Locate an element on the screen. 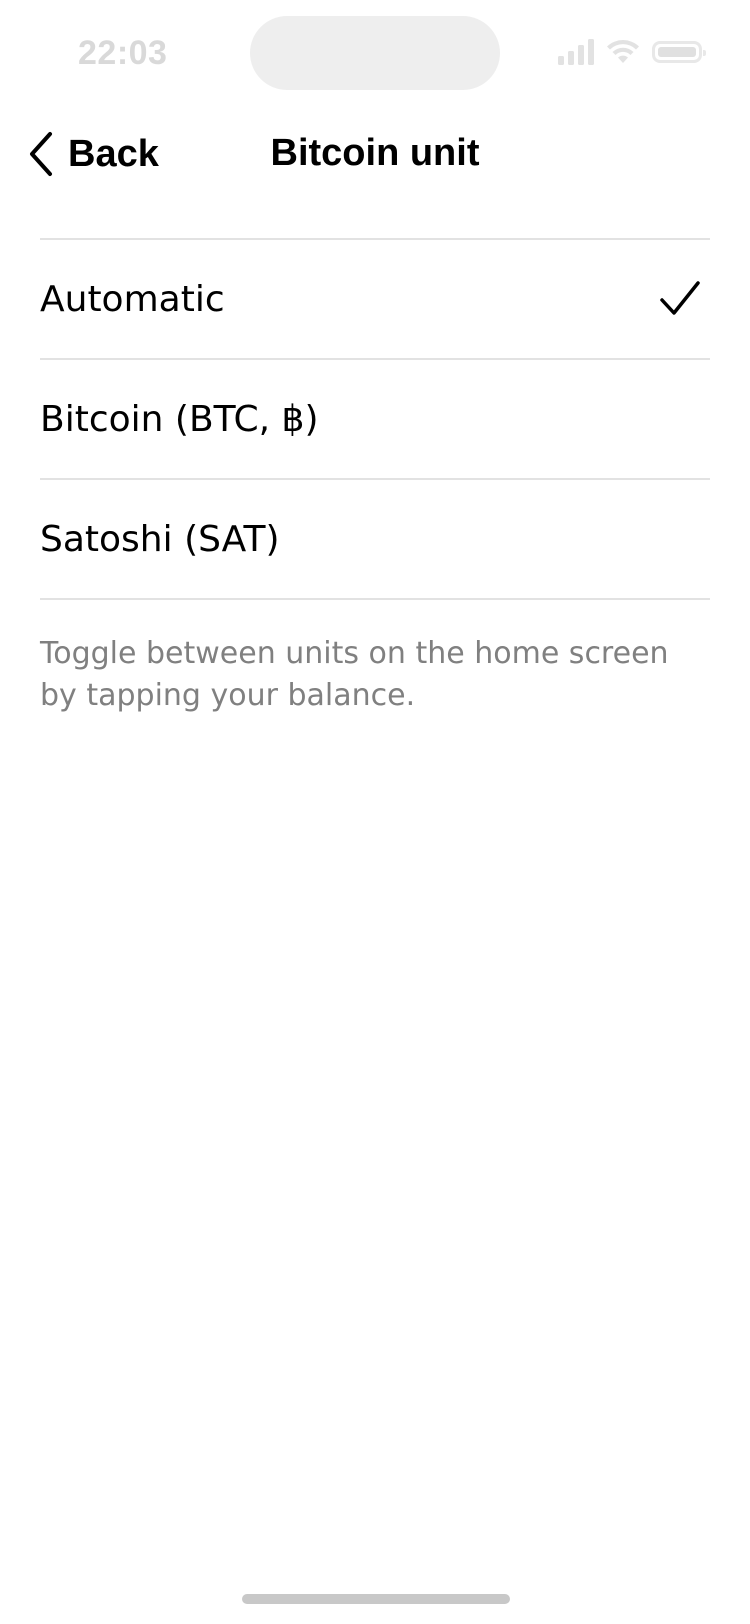 This screenshot has height=1624, width=750. dynamic-island is located at coordinates (375, 53).